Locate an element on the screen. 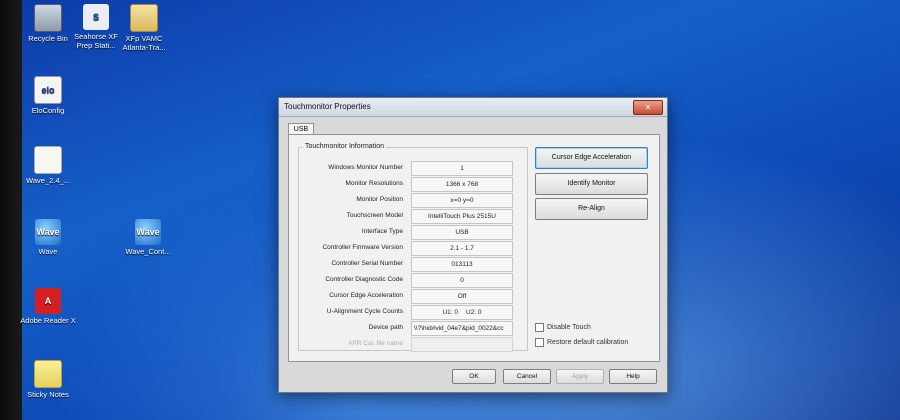  info-row-diagnostic-code: Controller Diagnostic Code 0 is located at coordinates (403, 280).